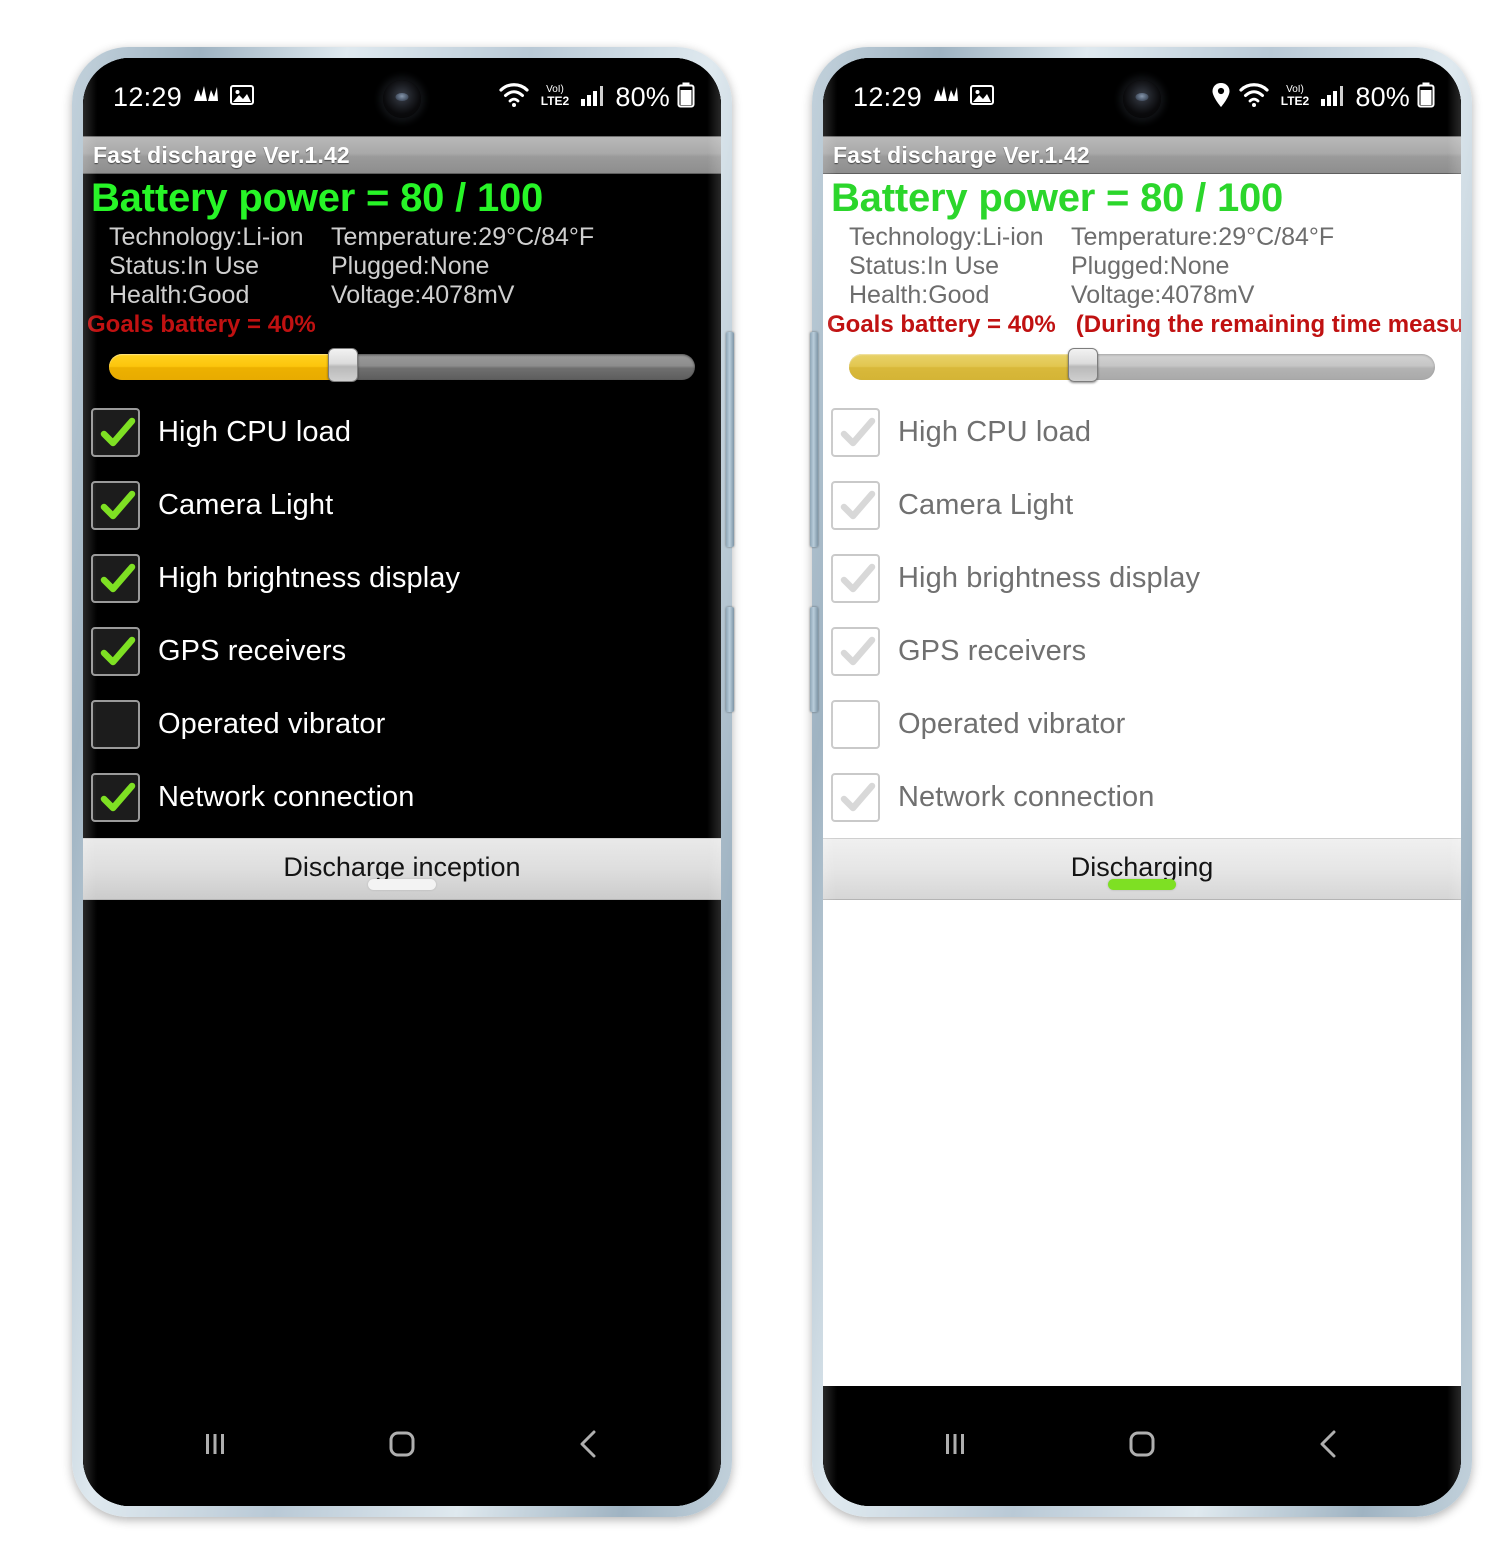 Image resolution: width=1508 pixels, height=1560 pixels. What do you see at coordinates (246, 505) in the screenshot?
I see `checkbox-label: Camera Light` at bounding box center [246, 505].